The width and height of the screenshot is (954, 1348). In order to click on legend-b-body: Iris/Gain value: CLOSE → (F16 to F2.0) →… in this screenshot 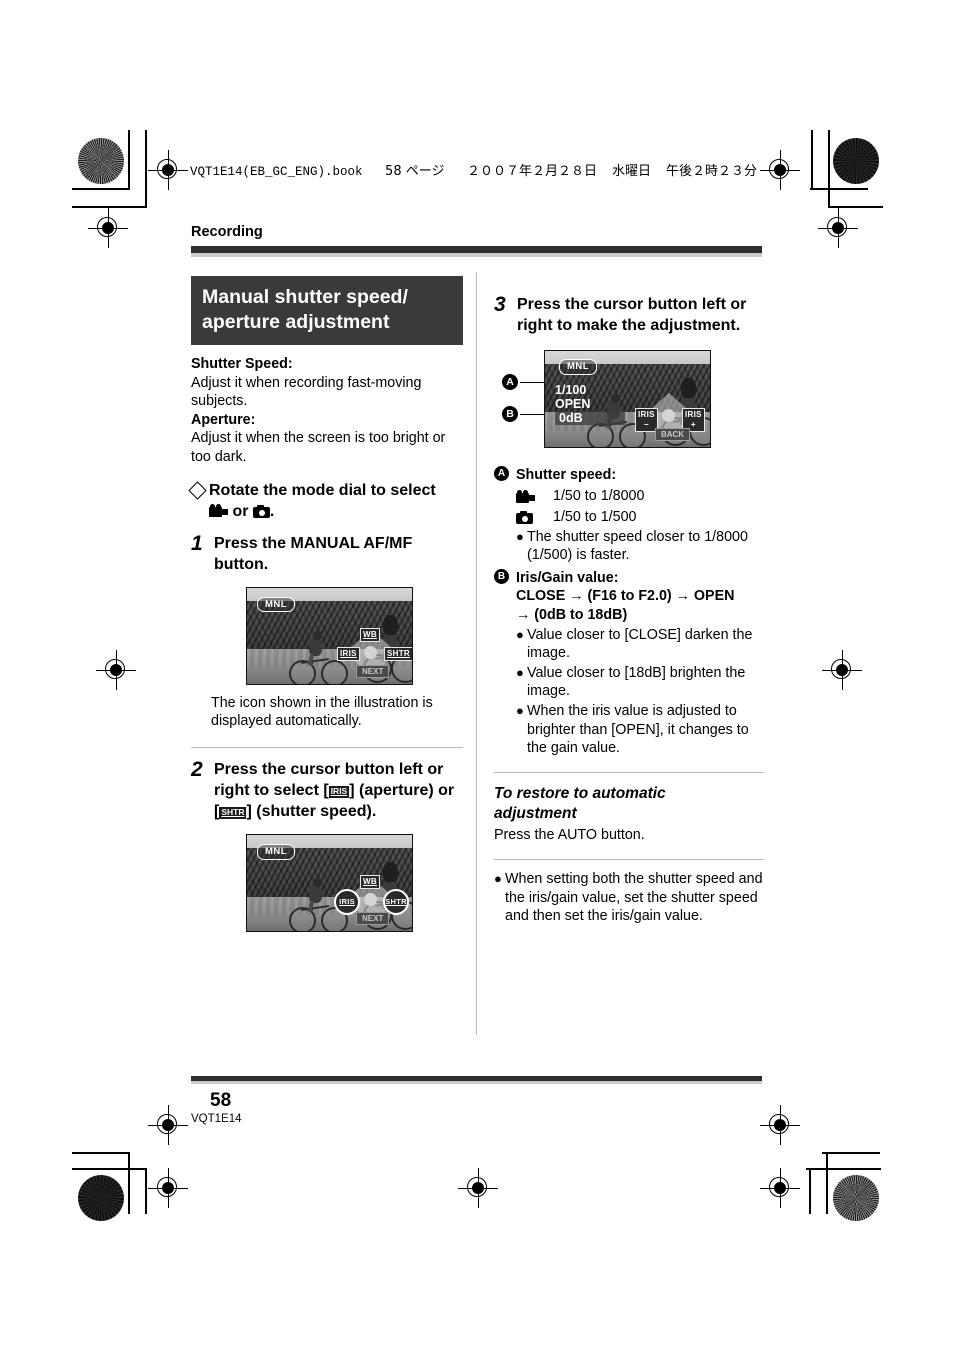, I will do `click(625, 597)`.